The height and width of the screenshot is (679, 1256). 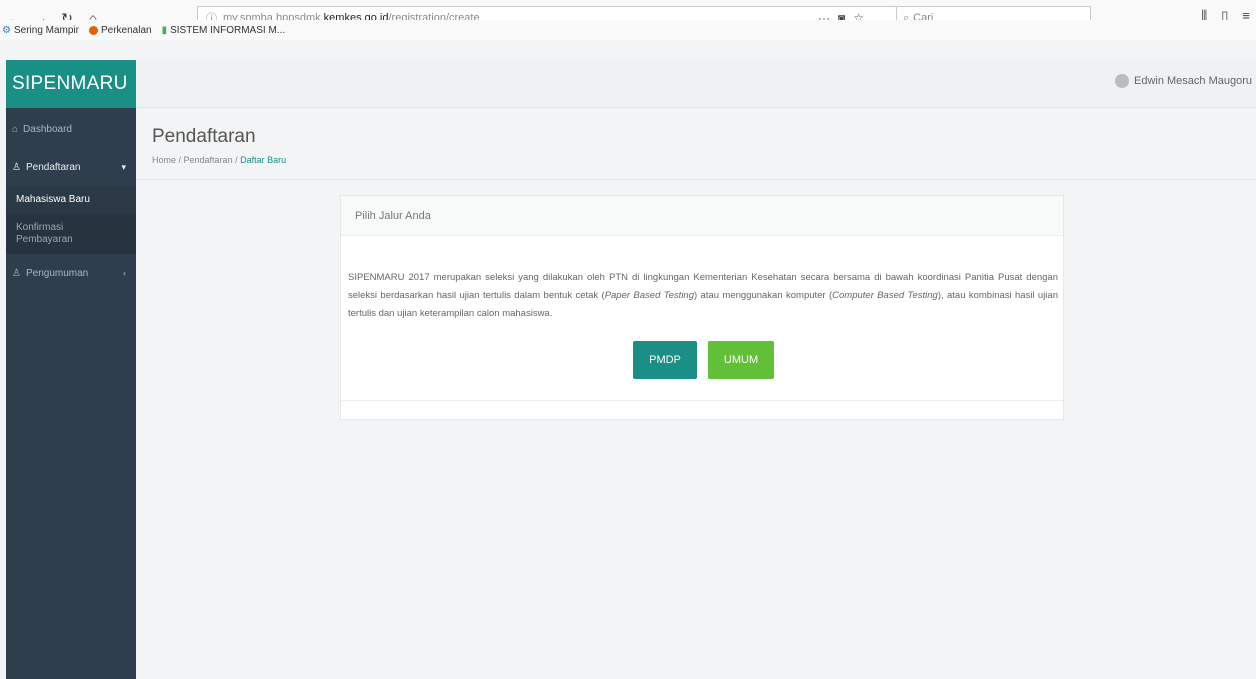 I want to click on card-title: Pilih Jalur Anda, so click(x=702, y=216).